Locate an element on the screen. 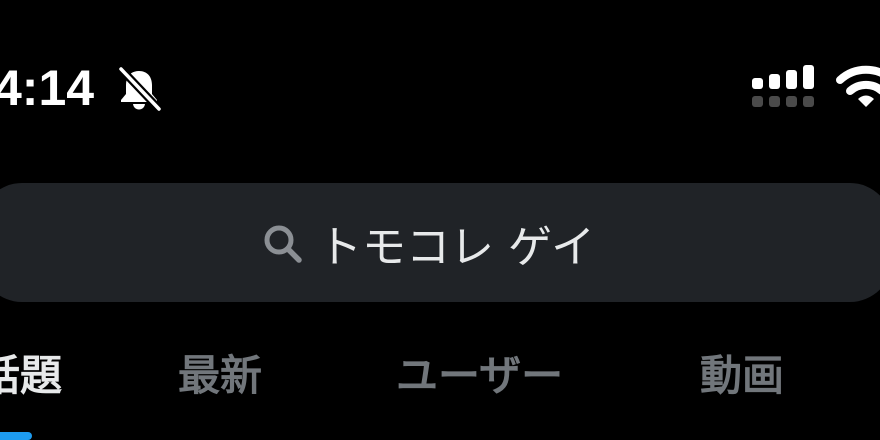  bell-slash-icon is located at coordinates (139, 89).